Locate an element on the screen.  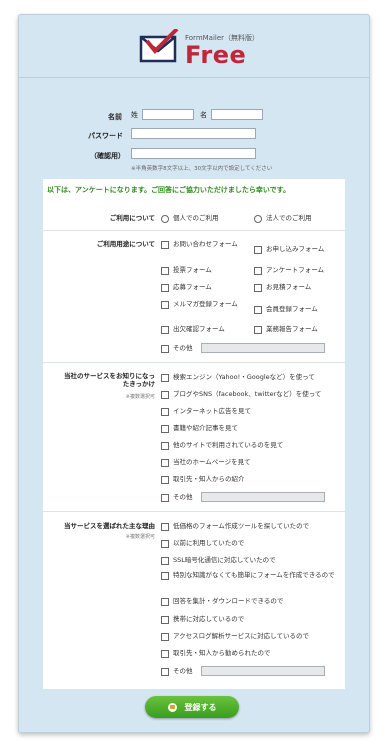
header-divider is located at coordinates (194, 77).